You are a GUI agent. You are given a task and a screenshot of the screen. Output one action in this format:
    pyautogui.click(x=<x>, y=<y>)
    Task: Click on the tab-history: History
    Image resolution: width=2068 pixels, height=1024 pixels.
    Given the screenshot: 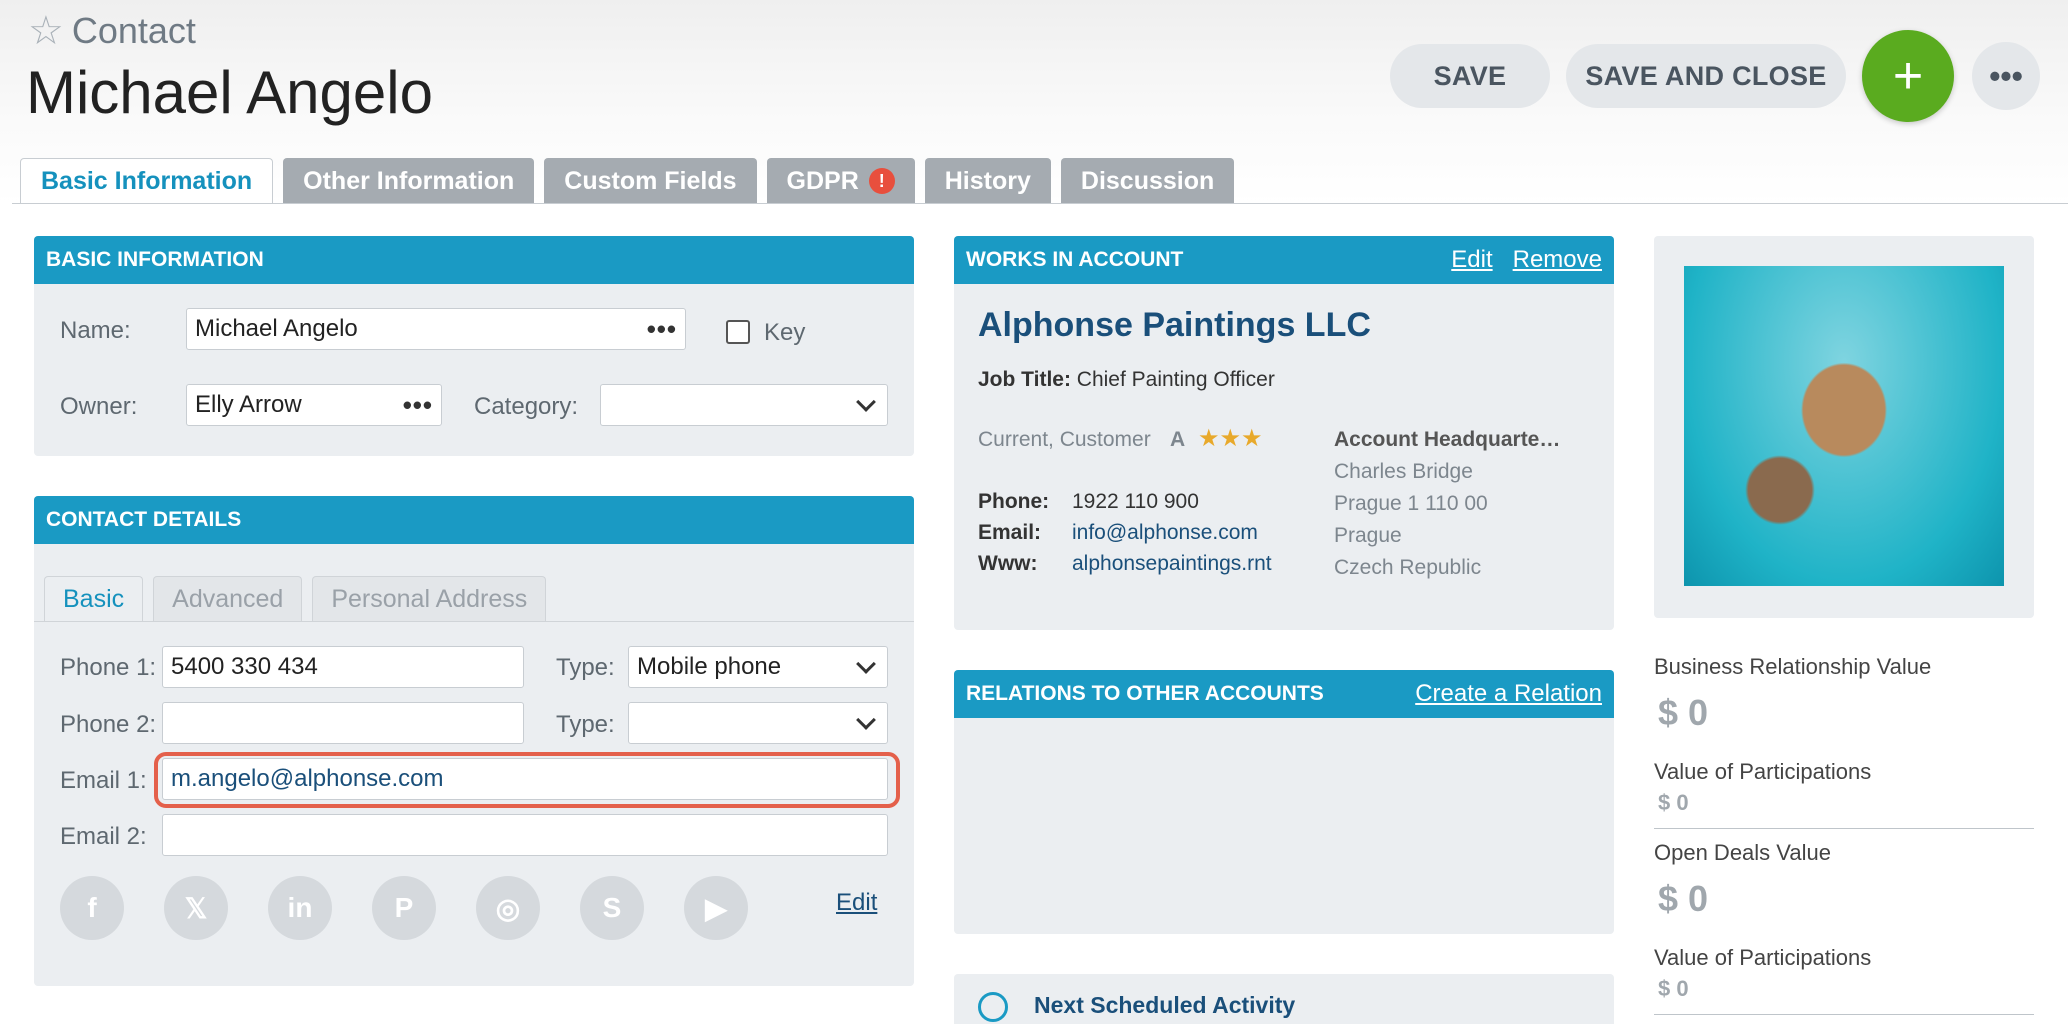 What is the action you would take?
    pyautogui.click(x=987, y=181)
    